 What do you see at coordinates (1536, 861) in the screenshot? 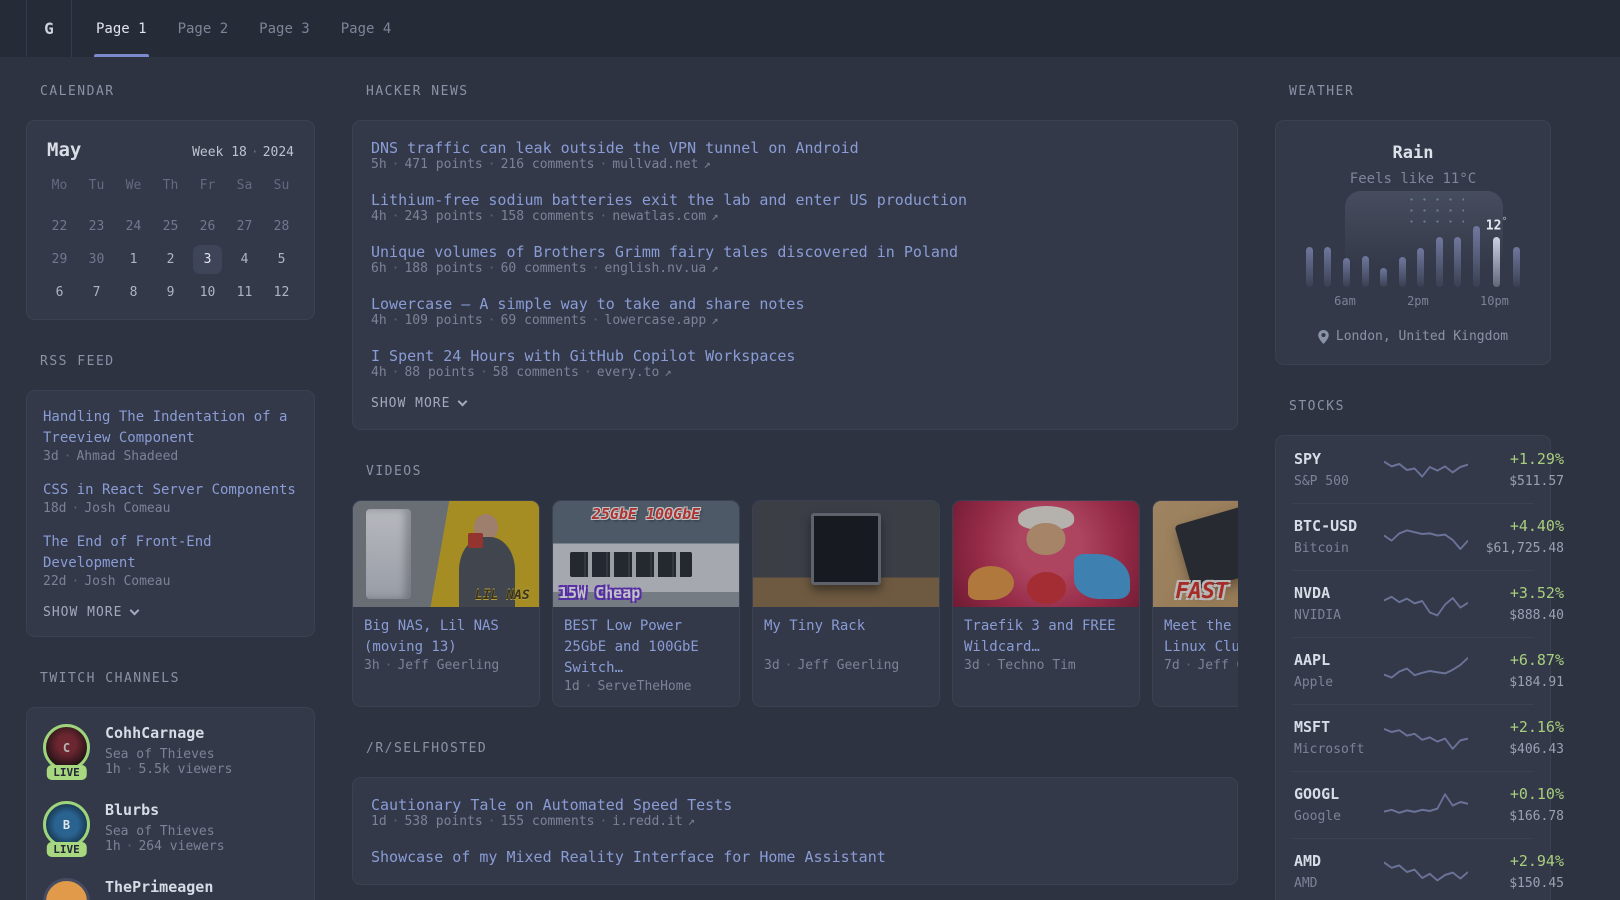
I see `stock-change: +2.94%` at bounding box center [1536, 861].